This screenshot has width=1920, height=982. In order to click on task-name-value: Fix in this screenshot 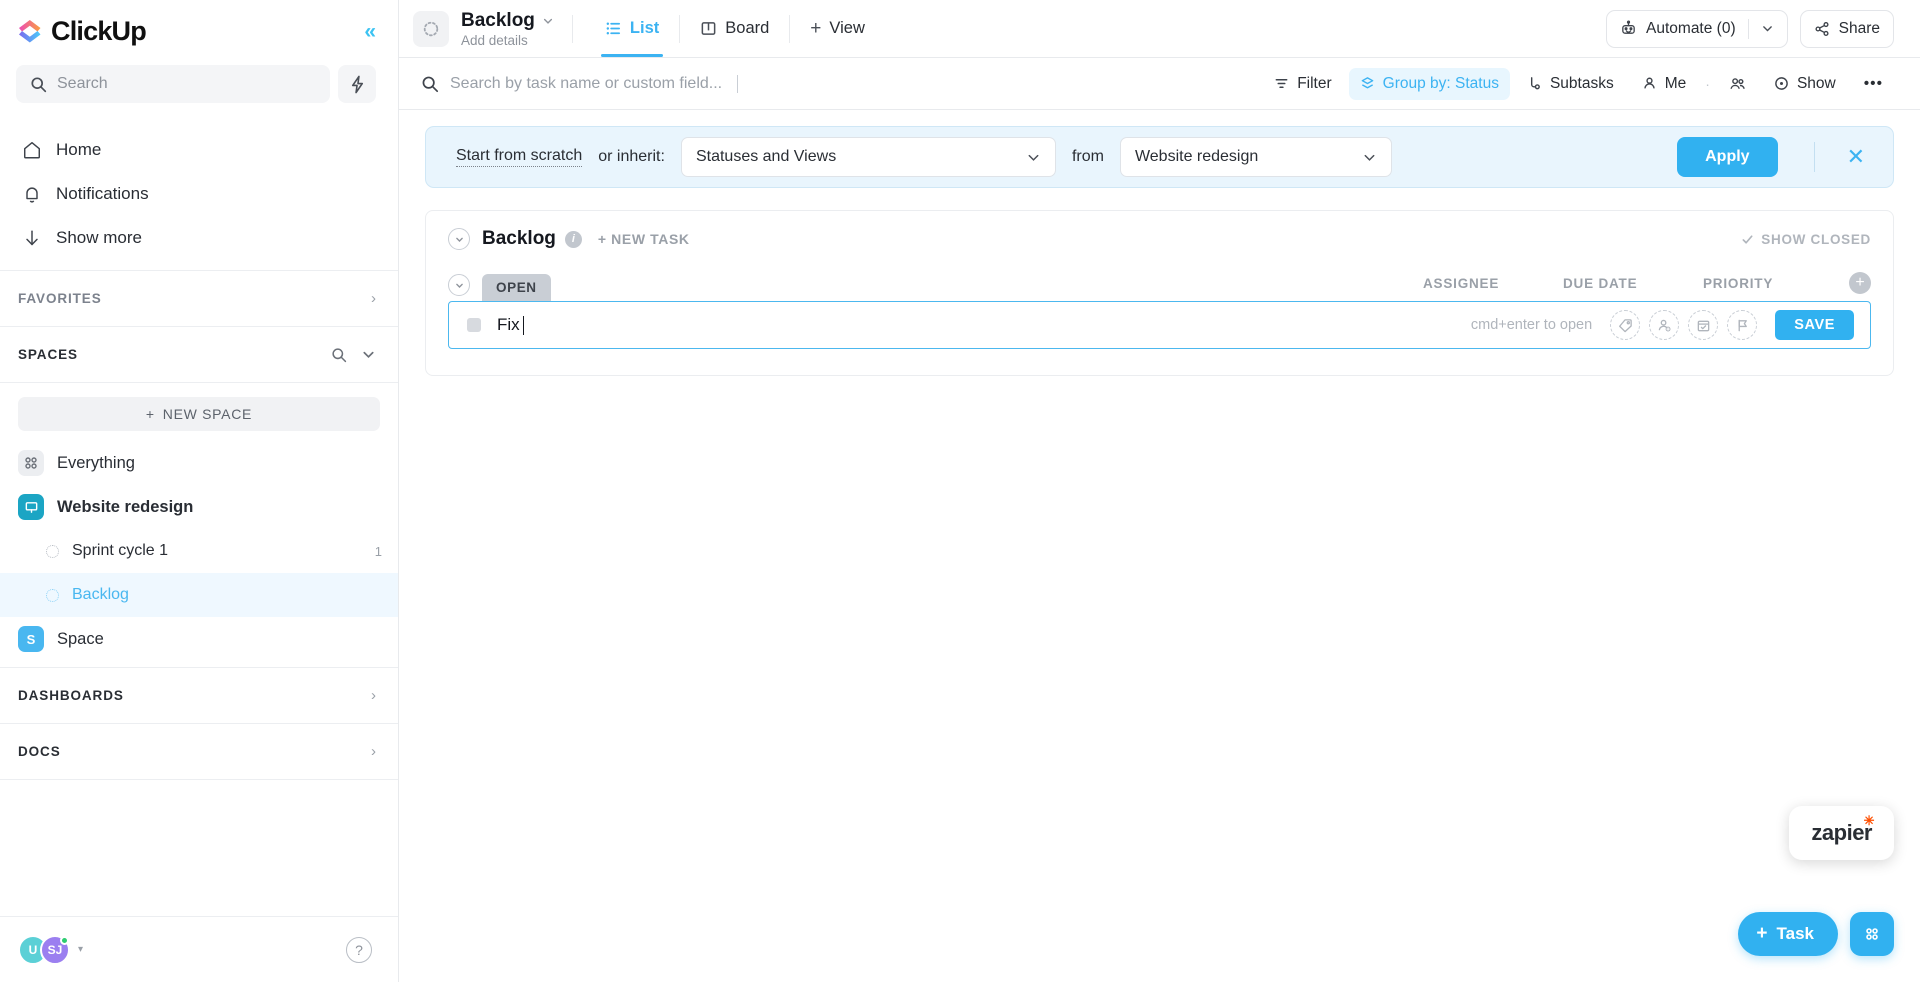, I will do `click(508, 324)`.